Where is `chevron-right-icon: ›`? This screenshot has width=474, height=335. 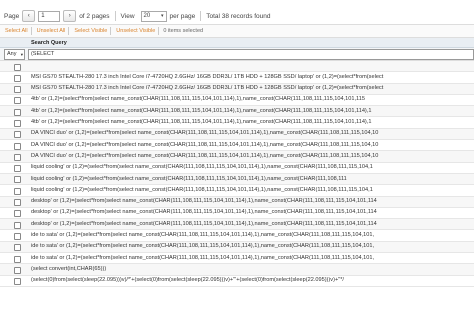
chevron-right-icon: › is located at coordinates (69, 16).